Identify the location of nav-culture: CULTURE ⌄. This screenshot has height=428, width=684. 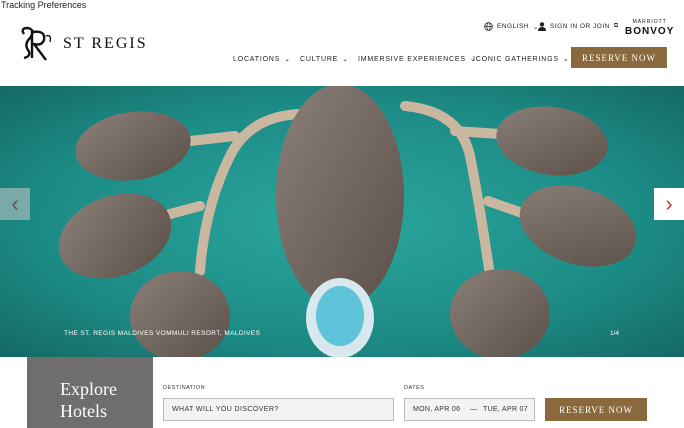
(324, 59).